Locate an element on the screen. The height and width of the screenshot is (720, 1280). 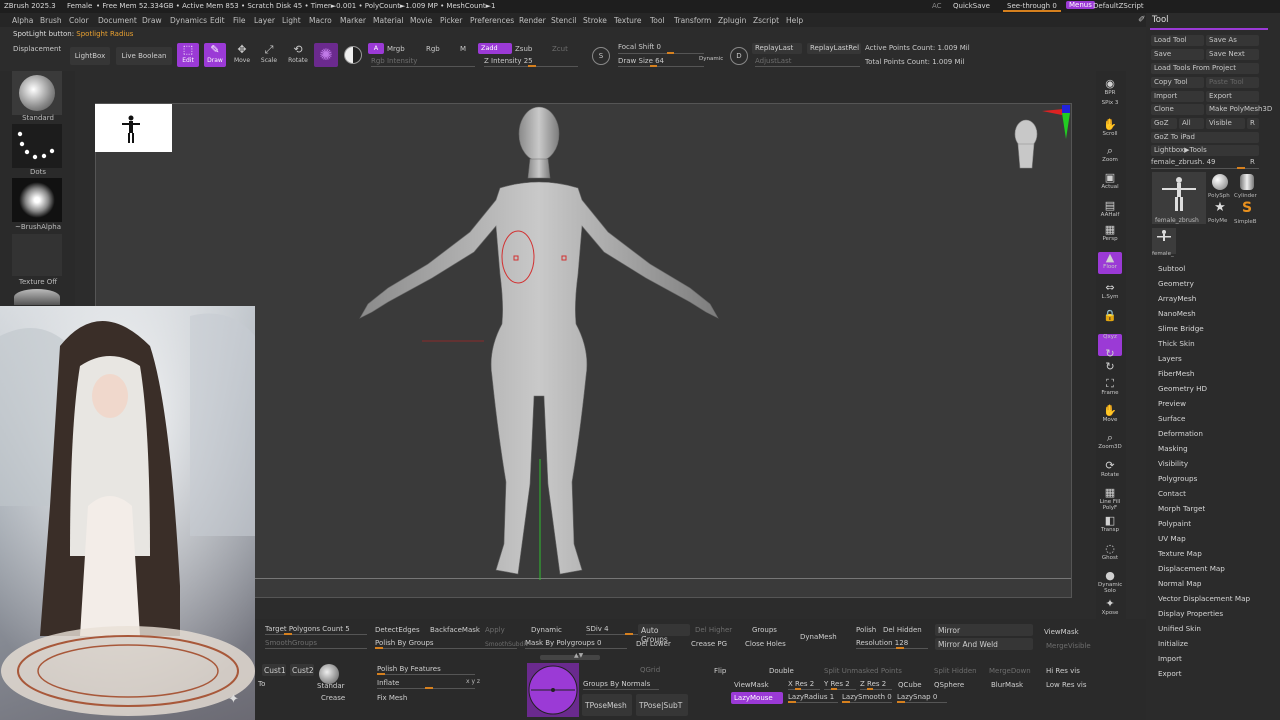
axis-gizmo-icon is located at coordinates (1056, 123).